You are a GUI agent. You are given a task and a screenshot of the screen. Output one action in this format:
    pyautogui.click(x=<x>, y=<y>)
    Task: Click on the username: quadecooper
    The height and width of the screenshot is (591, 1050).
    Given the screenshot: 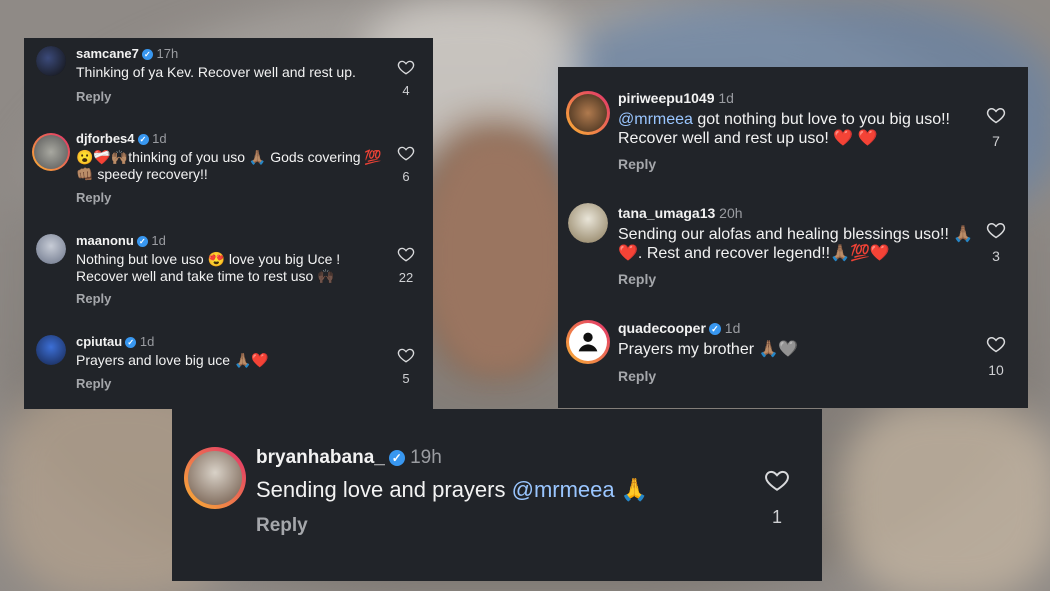 What is the action you would take?
    pyautogui.click(x=662, y=328)
    